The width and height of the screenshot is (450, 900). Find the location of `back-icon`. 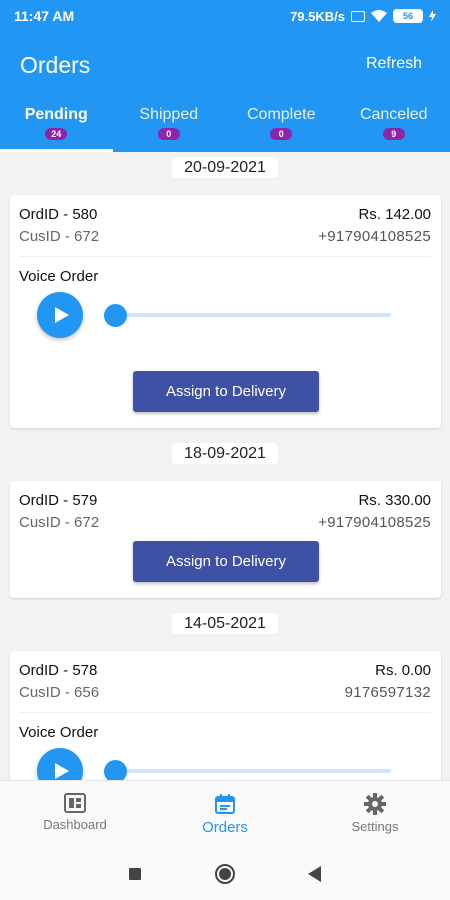

back-icon is located at coordinates (315, 874).